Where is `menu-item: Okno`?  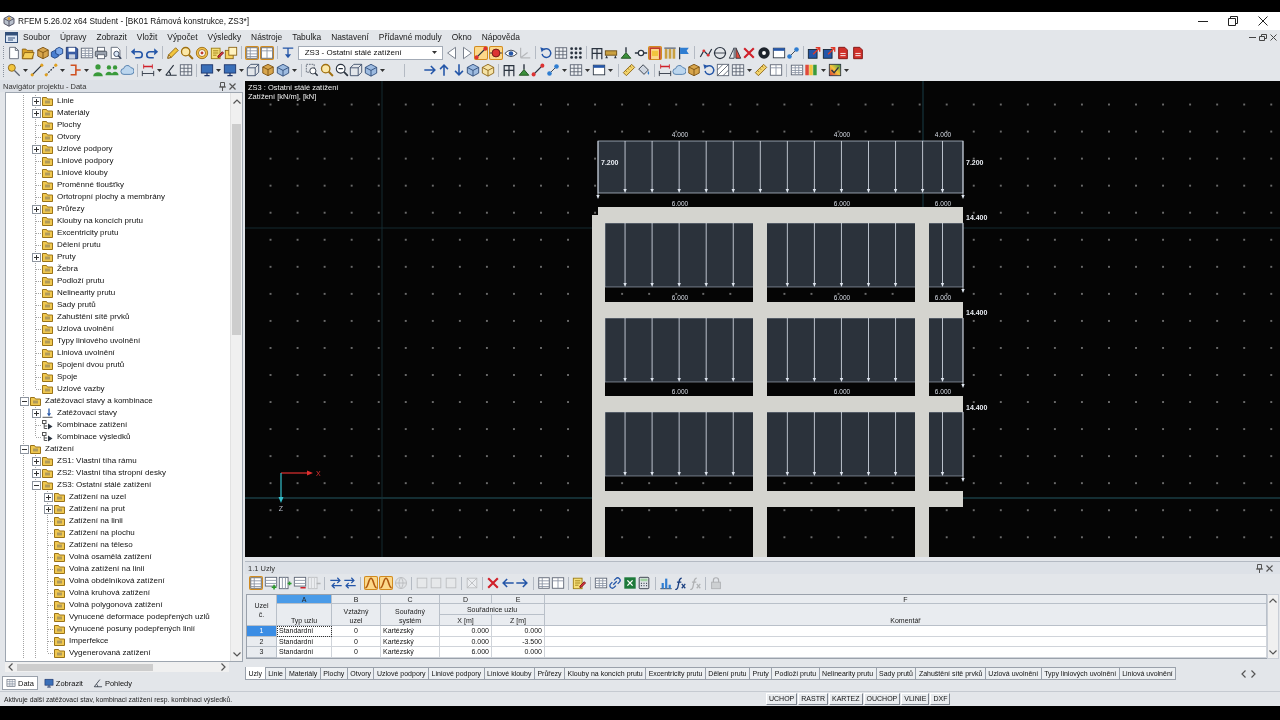 menu-item: Okno is located at coordinates (461, 37).